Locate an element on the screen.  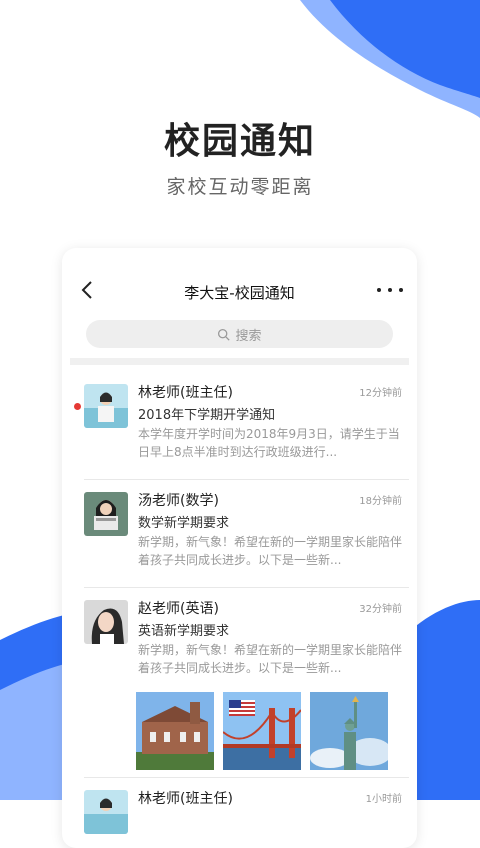
search-input: 搜索 is located at coordinates (239, 334).